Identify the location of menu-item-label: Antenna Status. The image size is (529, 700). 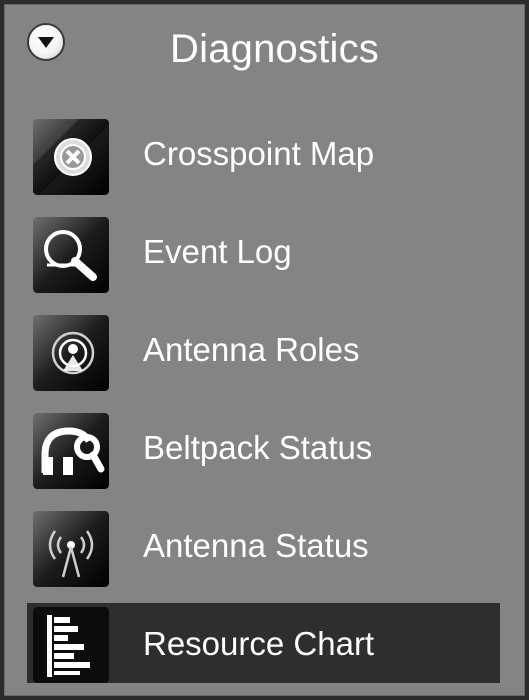
(256, 545).